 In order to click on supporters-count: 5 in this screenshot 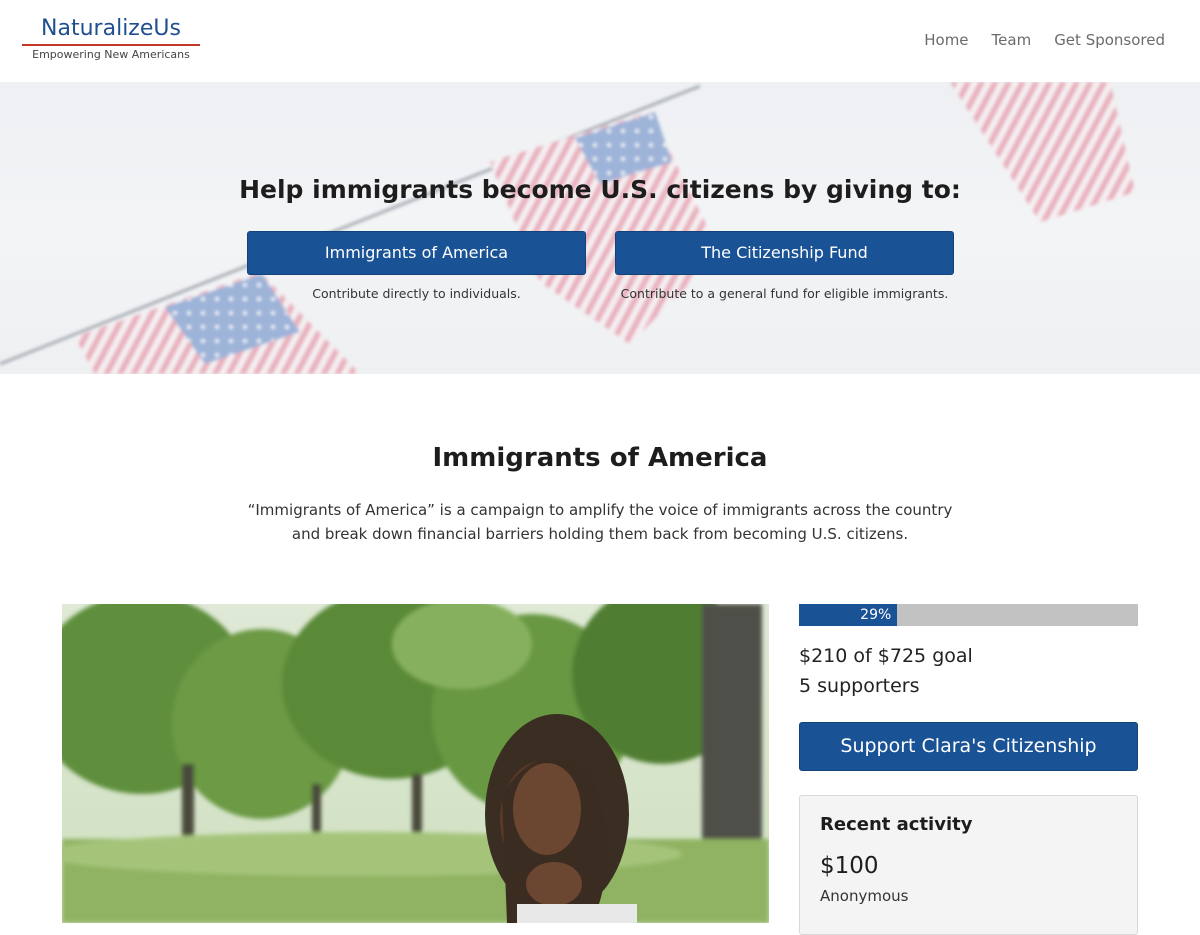, I will do `click(805, 686)`.